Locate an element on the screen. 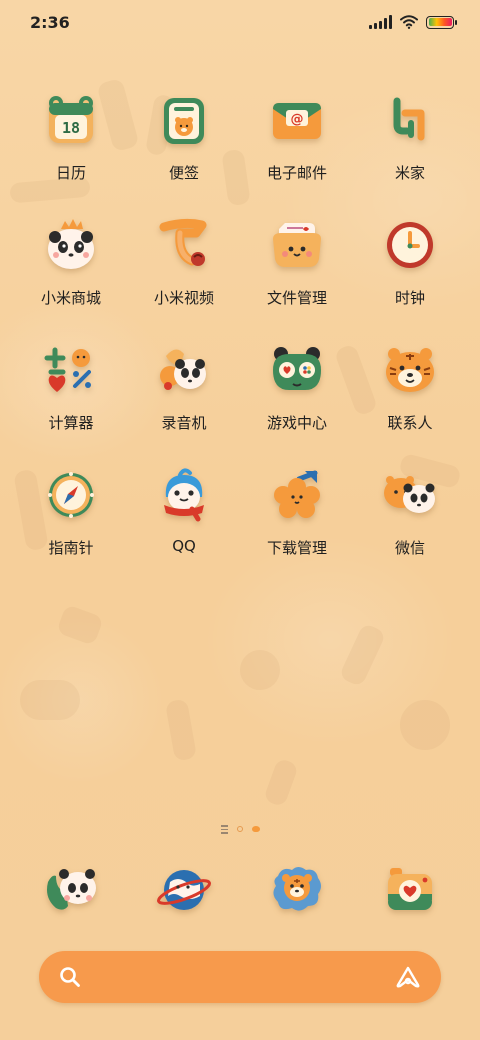 The width and height of the screenshot is (480, 1040). mi-store-icon is located at coordinates (71, 245).